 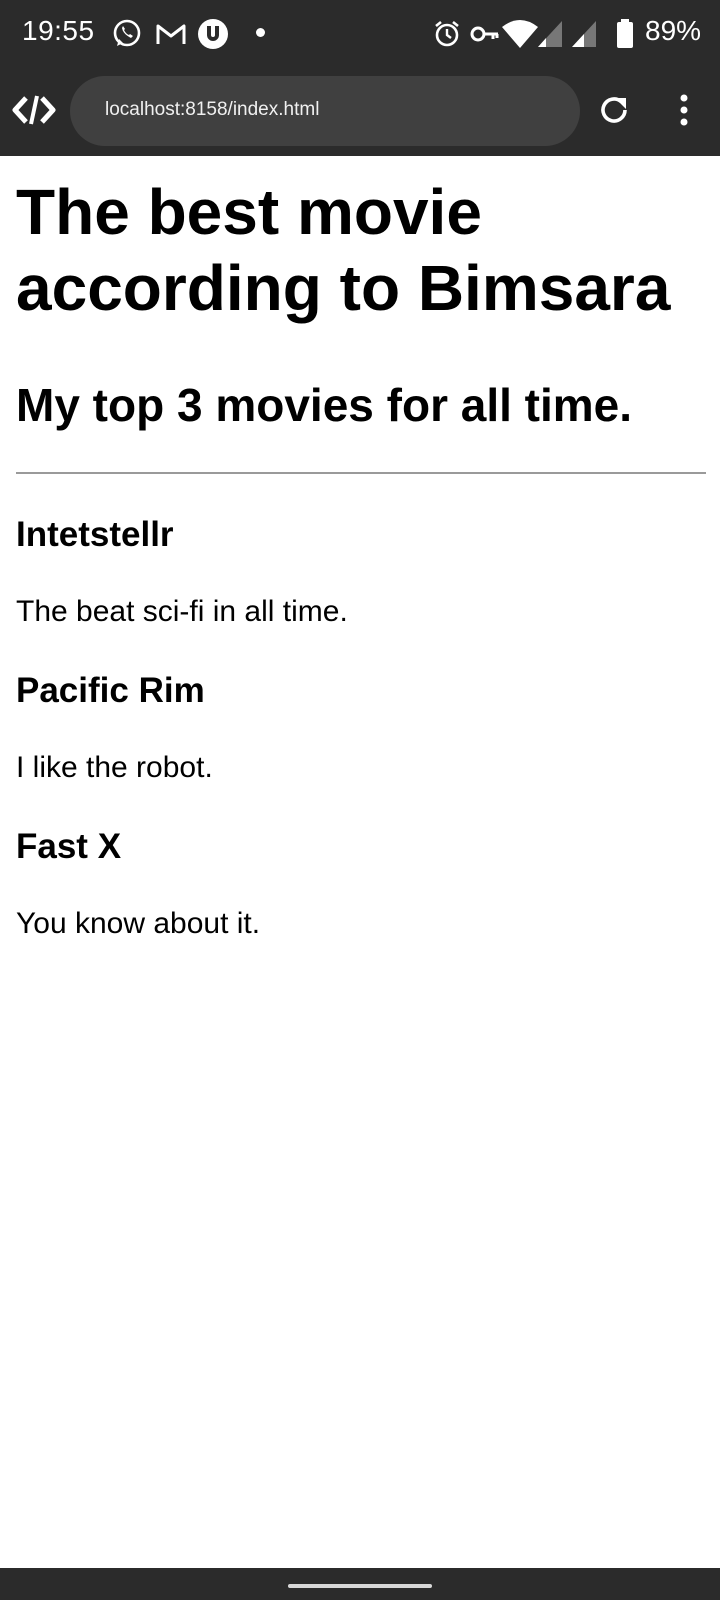 What do you see at coordinates (343, 250) in the screenshot?
I see `page-title: The best movie according to Bimsara` at bounding box center [343, 250].